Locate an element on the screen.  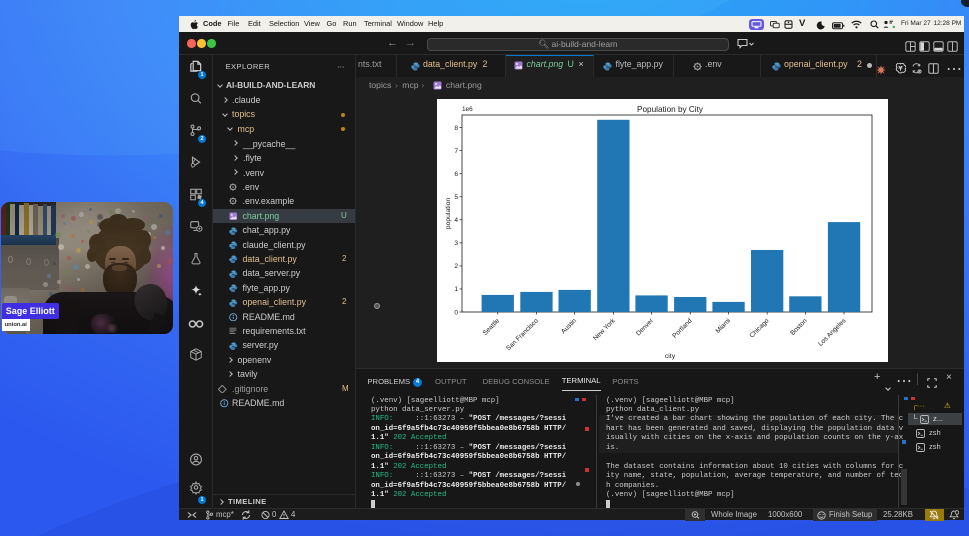
svg-text: 5 is located at coordinates (456, 197).